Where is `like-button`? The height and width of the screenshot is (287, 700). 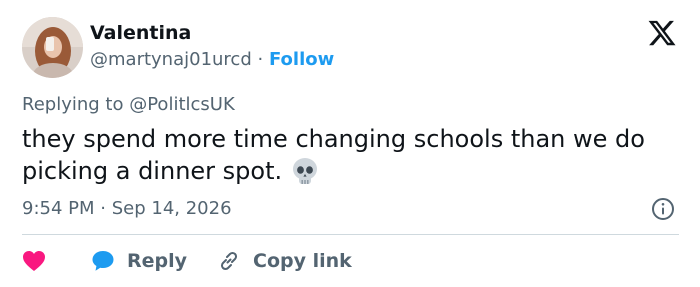
like-button is located at coordinates (34, 261).